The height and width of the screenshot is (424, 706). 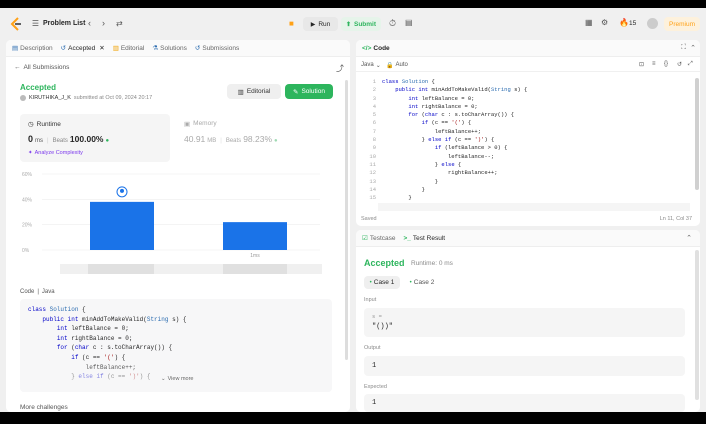 What do you see at coordinates (39, 141) in the screenshot?
I see `runtime-unit: ms` at bounding box center [39, 141].